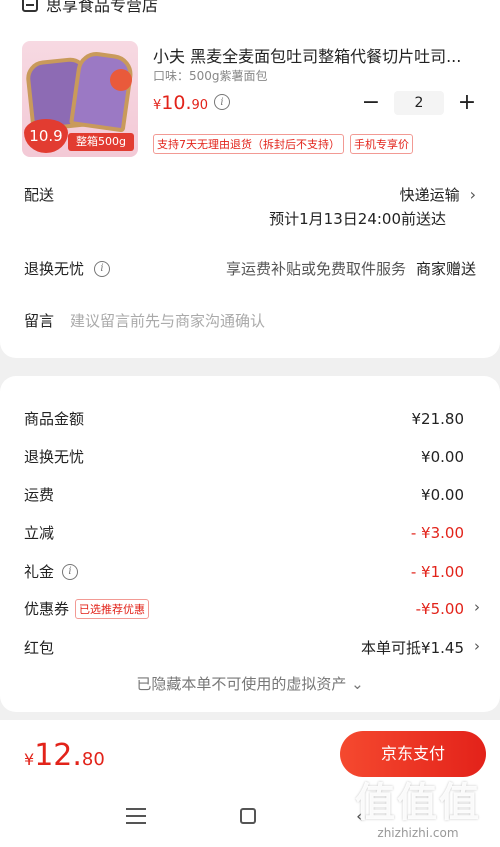 Image resolution: width=500 pixels, height=847 pixels. I want to click on fee-row: 立减 - ¥3.00, so click(244, 532).